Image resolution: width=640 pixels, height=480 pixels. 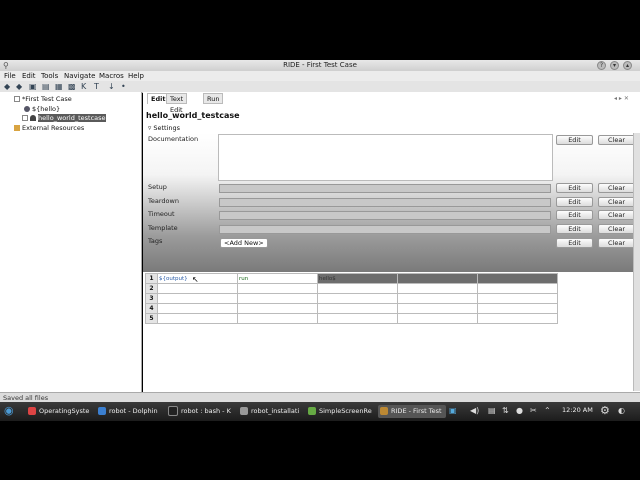 I want to click on row-header: 2, so click(x=151, y=288).